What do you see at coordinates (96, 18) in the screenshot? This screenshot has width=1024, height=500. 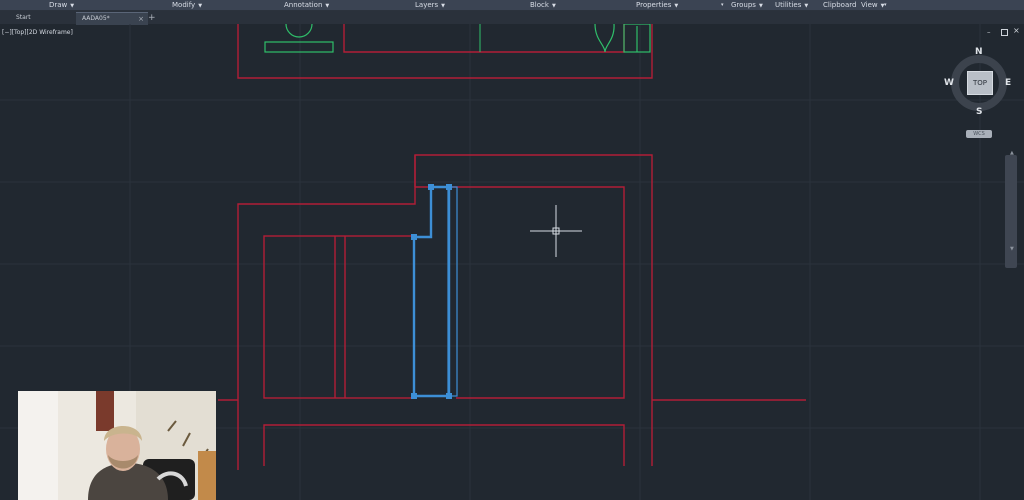 I see `tab-label: AADA05*` at bounding box center [96, 18].